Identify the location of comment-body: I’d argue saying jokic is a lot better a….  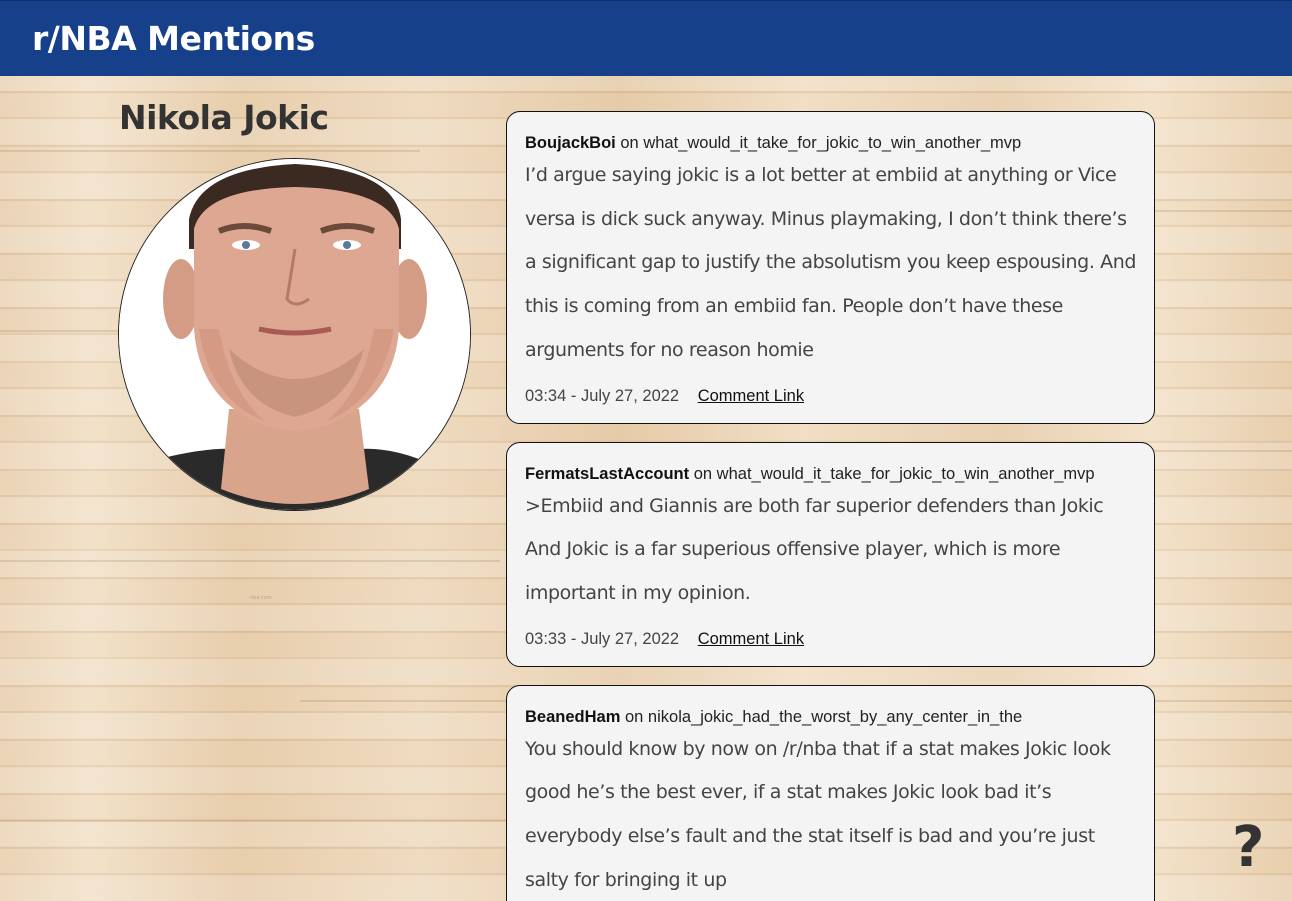
(831, 262).